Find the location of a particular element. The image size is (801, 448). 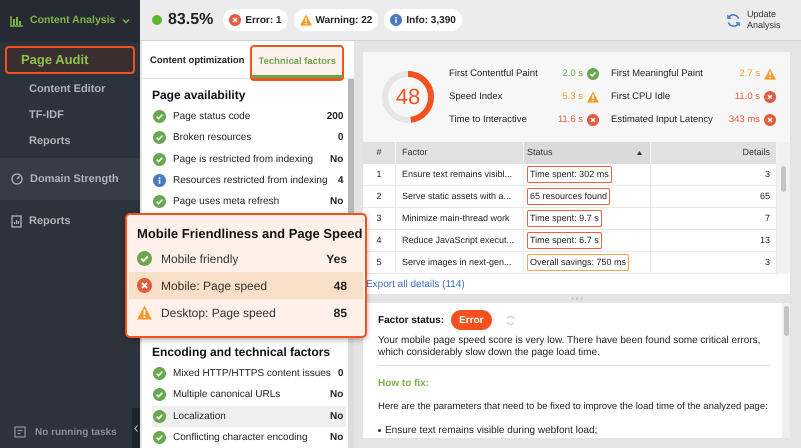

metric-value: 5.3 s is located at coordinates (572, 97).